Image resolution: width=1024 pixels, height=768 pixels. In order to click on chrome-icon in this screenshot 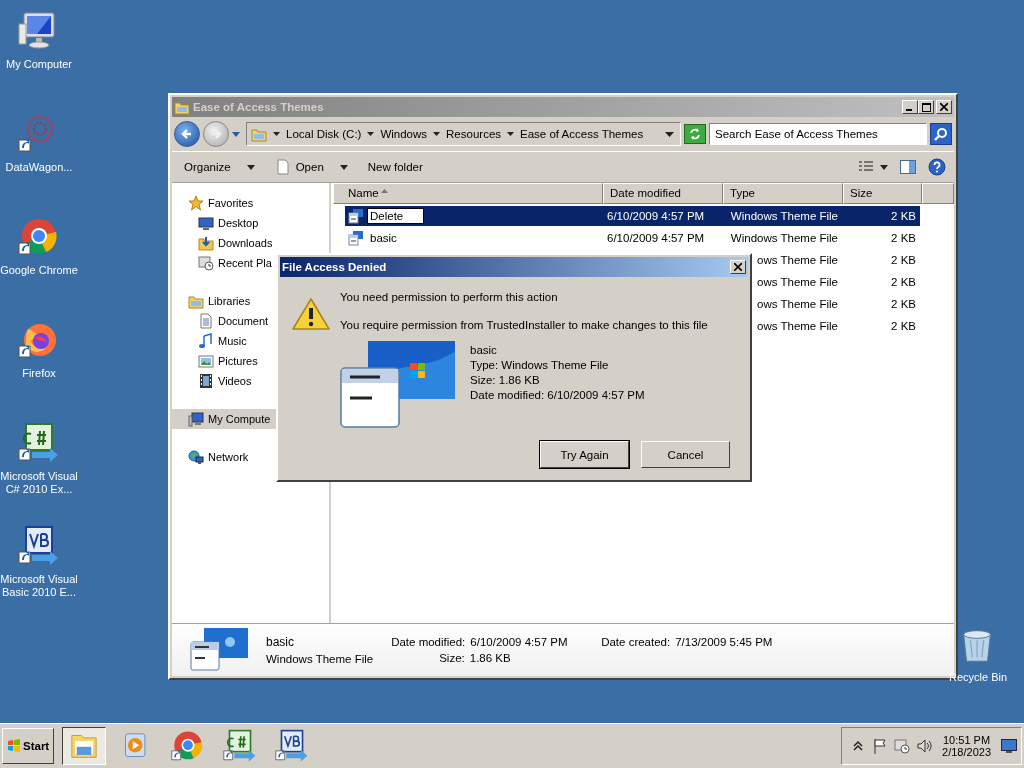, I will do `click(39, 237)`.